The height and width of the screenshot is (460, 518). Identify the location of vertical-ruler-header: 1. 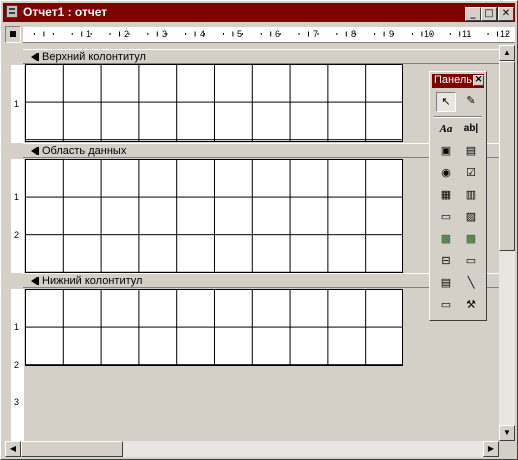
(17, 104).